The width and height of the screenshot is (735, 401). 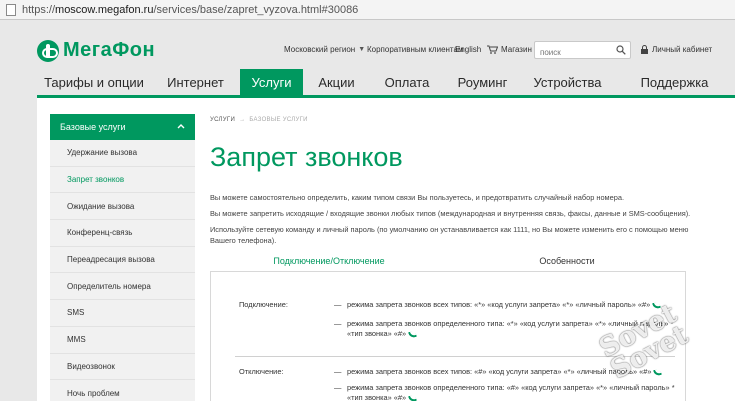 What do you see at coordinates (122, 153) in the screenshot?
I see `sidebar-item-call-hold: Удержание вызова` at bounding box center [122, 153].